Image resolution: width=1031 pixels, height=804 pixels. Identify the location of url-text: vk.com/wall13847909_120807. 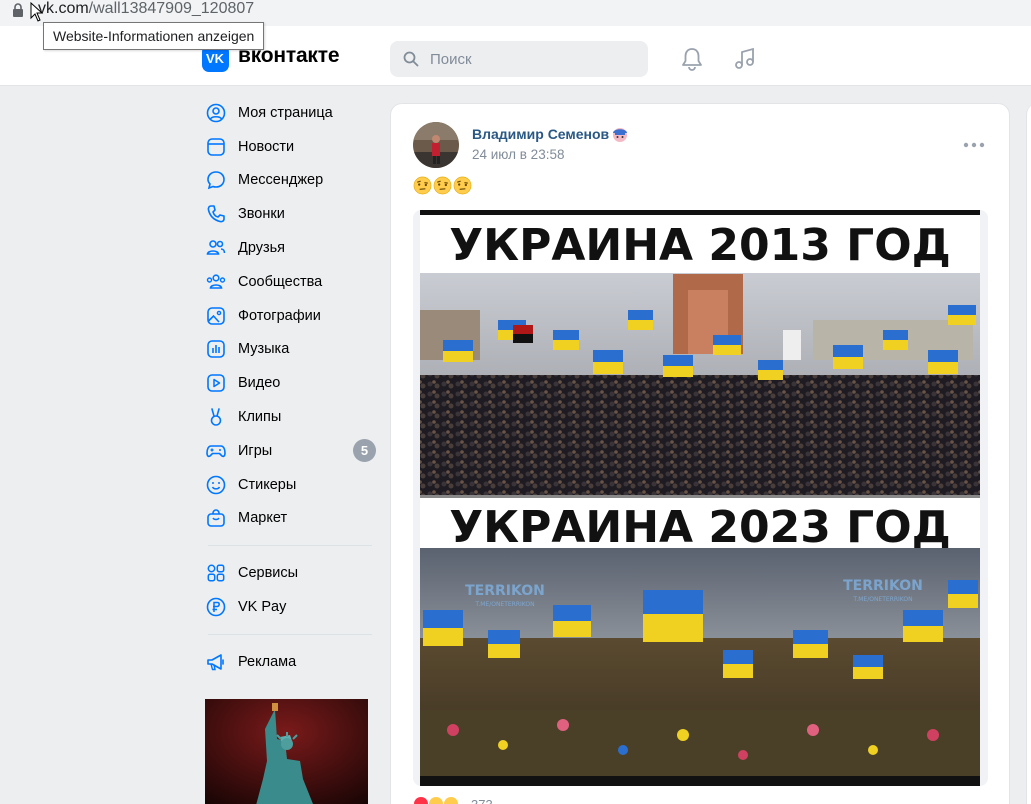
(146, 9).